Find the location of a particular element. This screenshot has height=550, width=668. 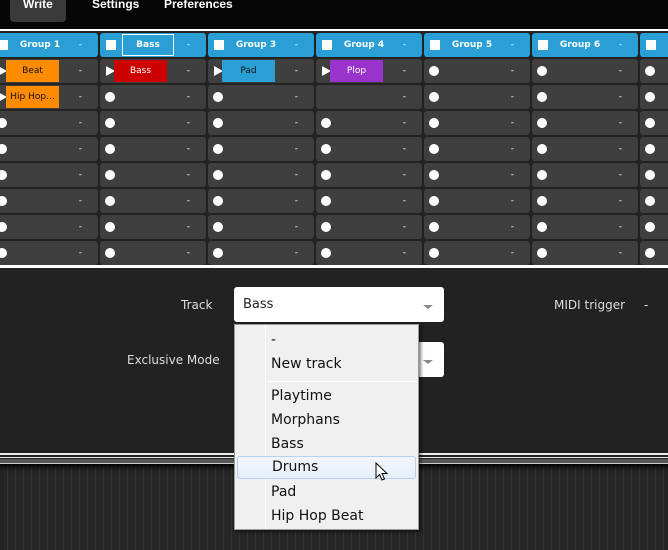

nav-tab-settings: Settings is located at coordinates (115, 11).